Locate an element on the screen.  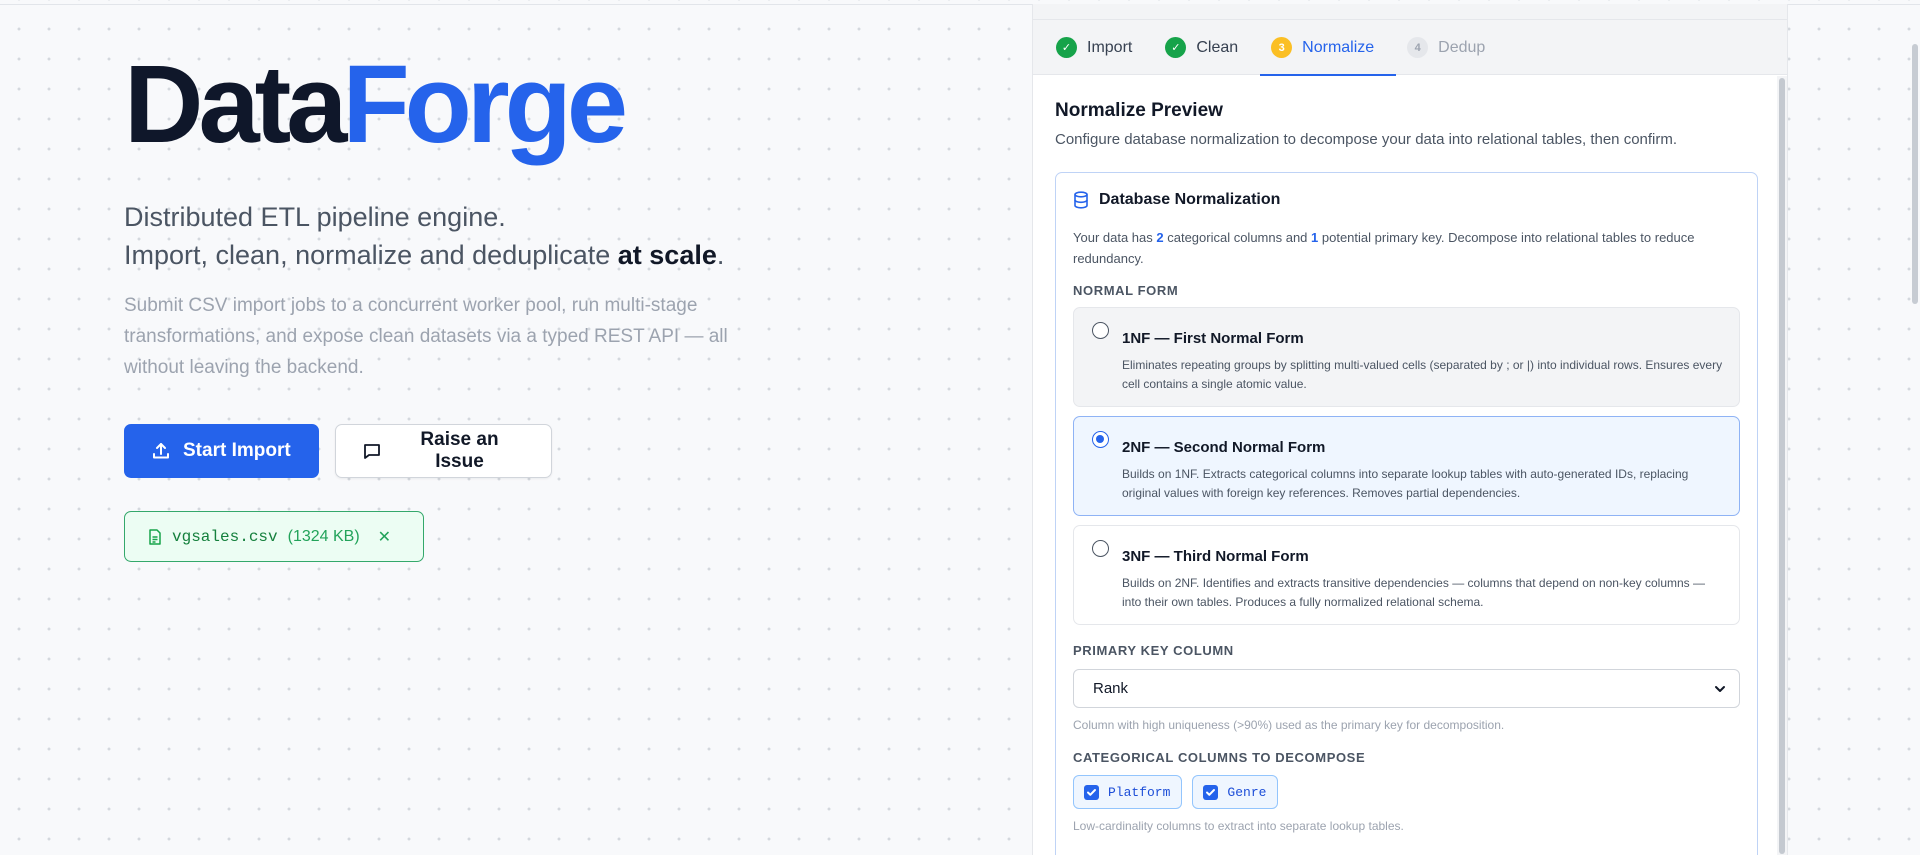
page-scrollbar-thumb is located at coordinates (1915, 174).